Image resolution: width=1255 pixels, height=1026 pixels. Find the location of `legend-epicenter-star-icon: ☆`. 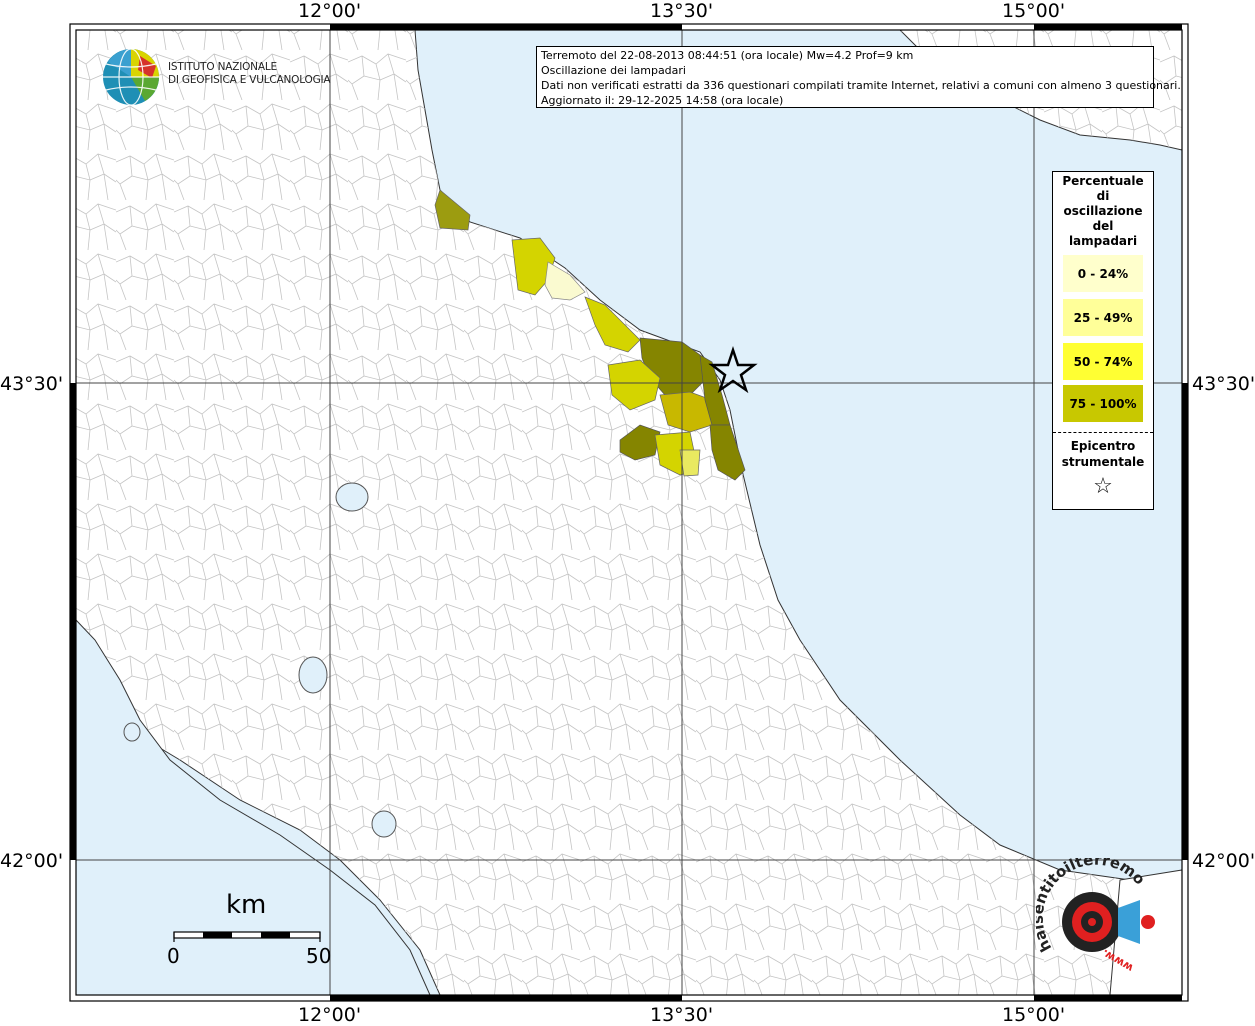

legend-epicenter-star-icon: ☆ is located at coordinates (1103, 486).